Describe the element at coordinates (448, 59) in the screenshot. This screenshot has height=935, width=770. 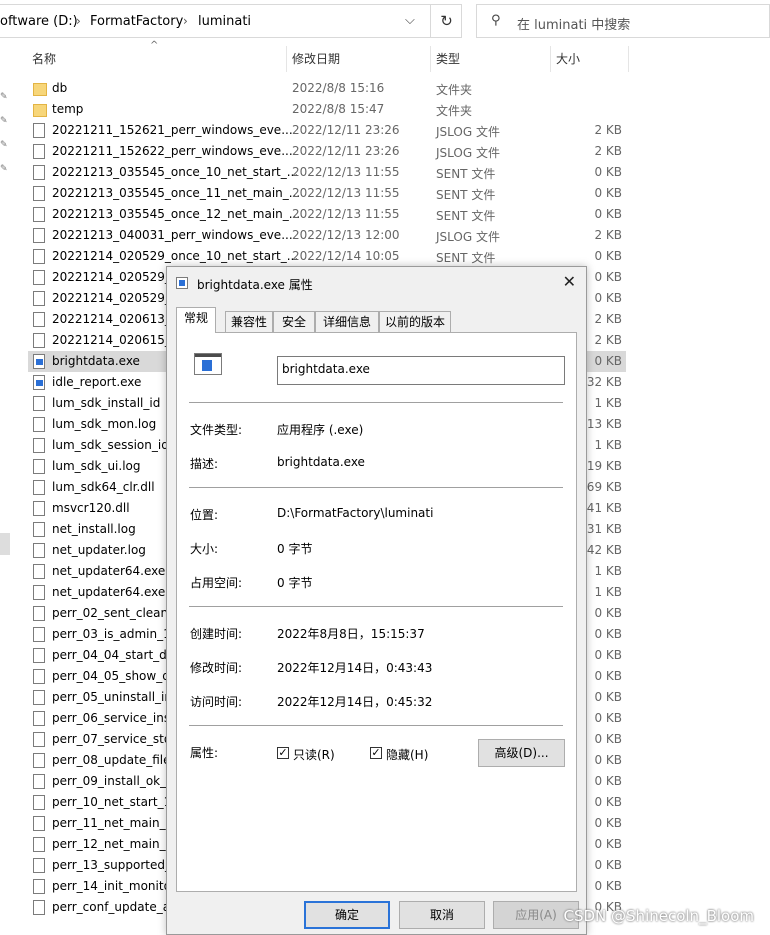
I see `column-header-type: 类型` at that location.